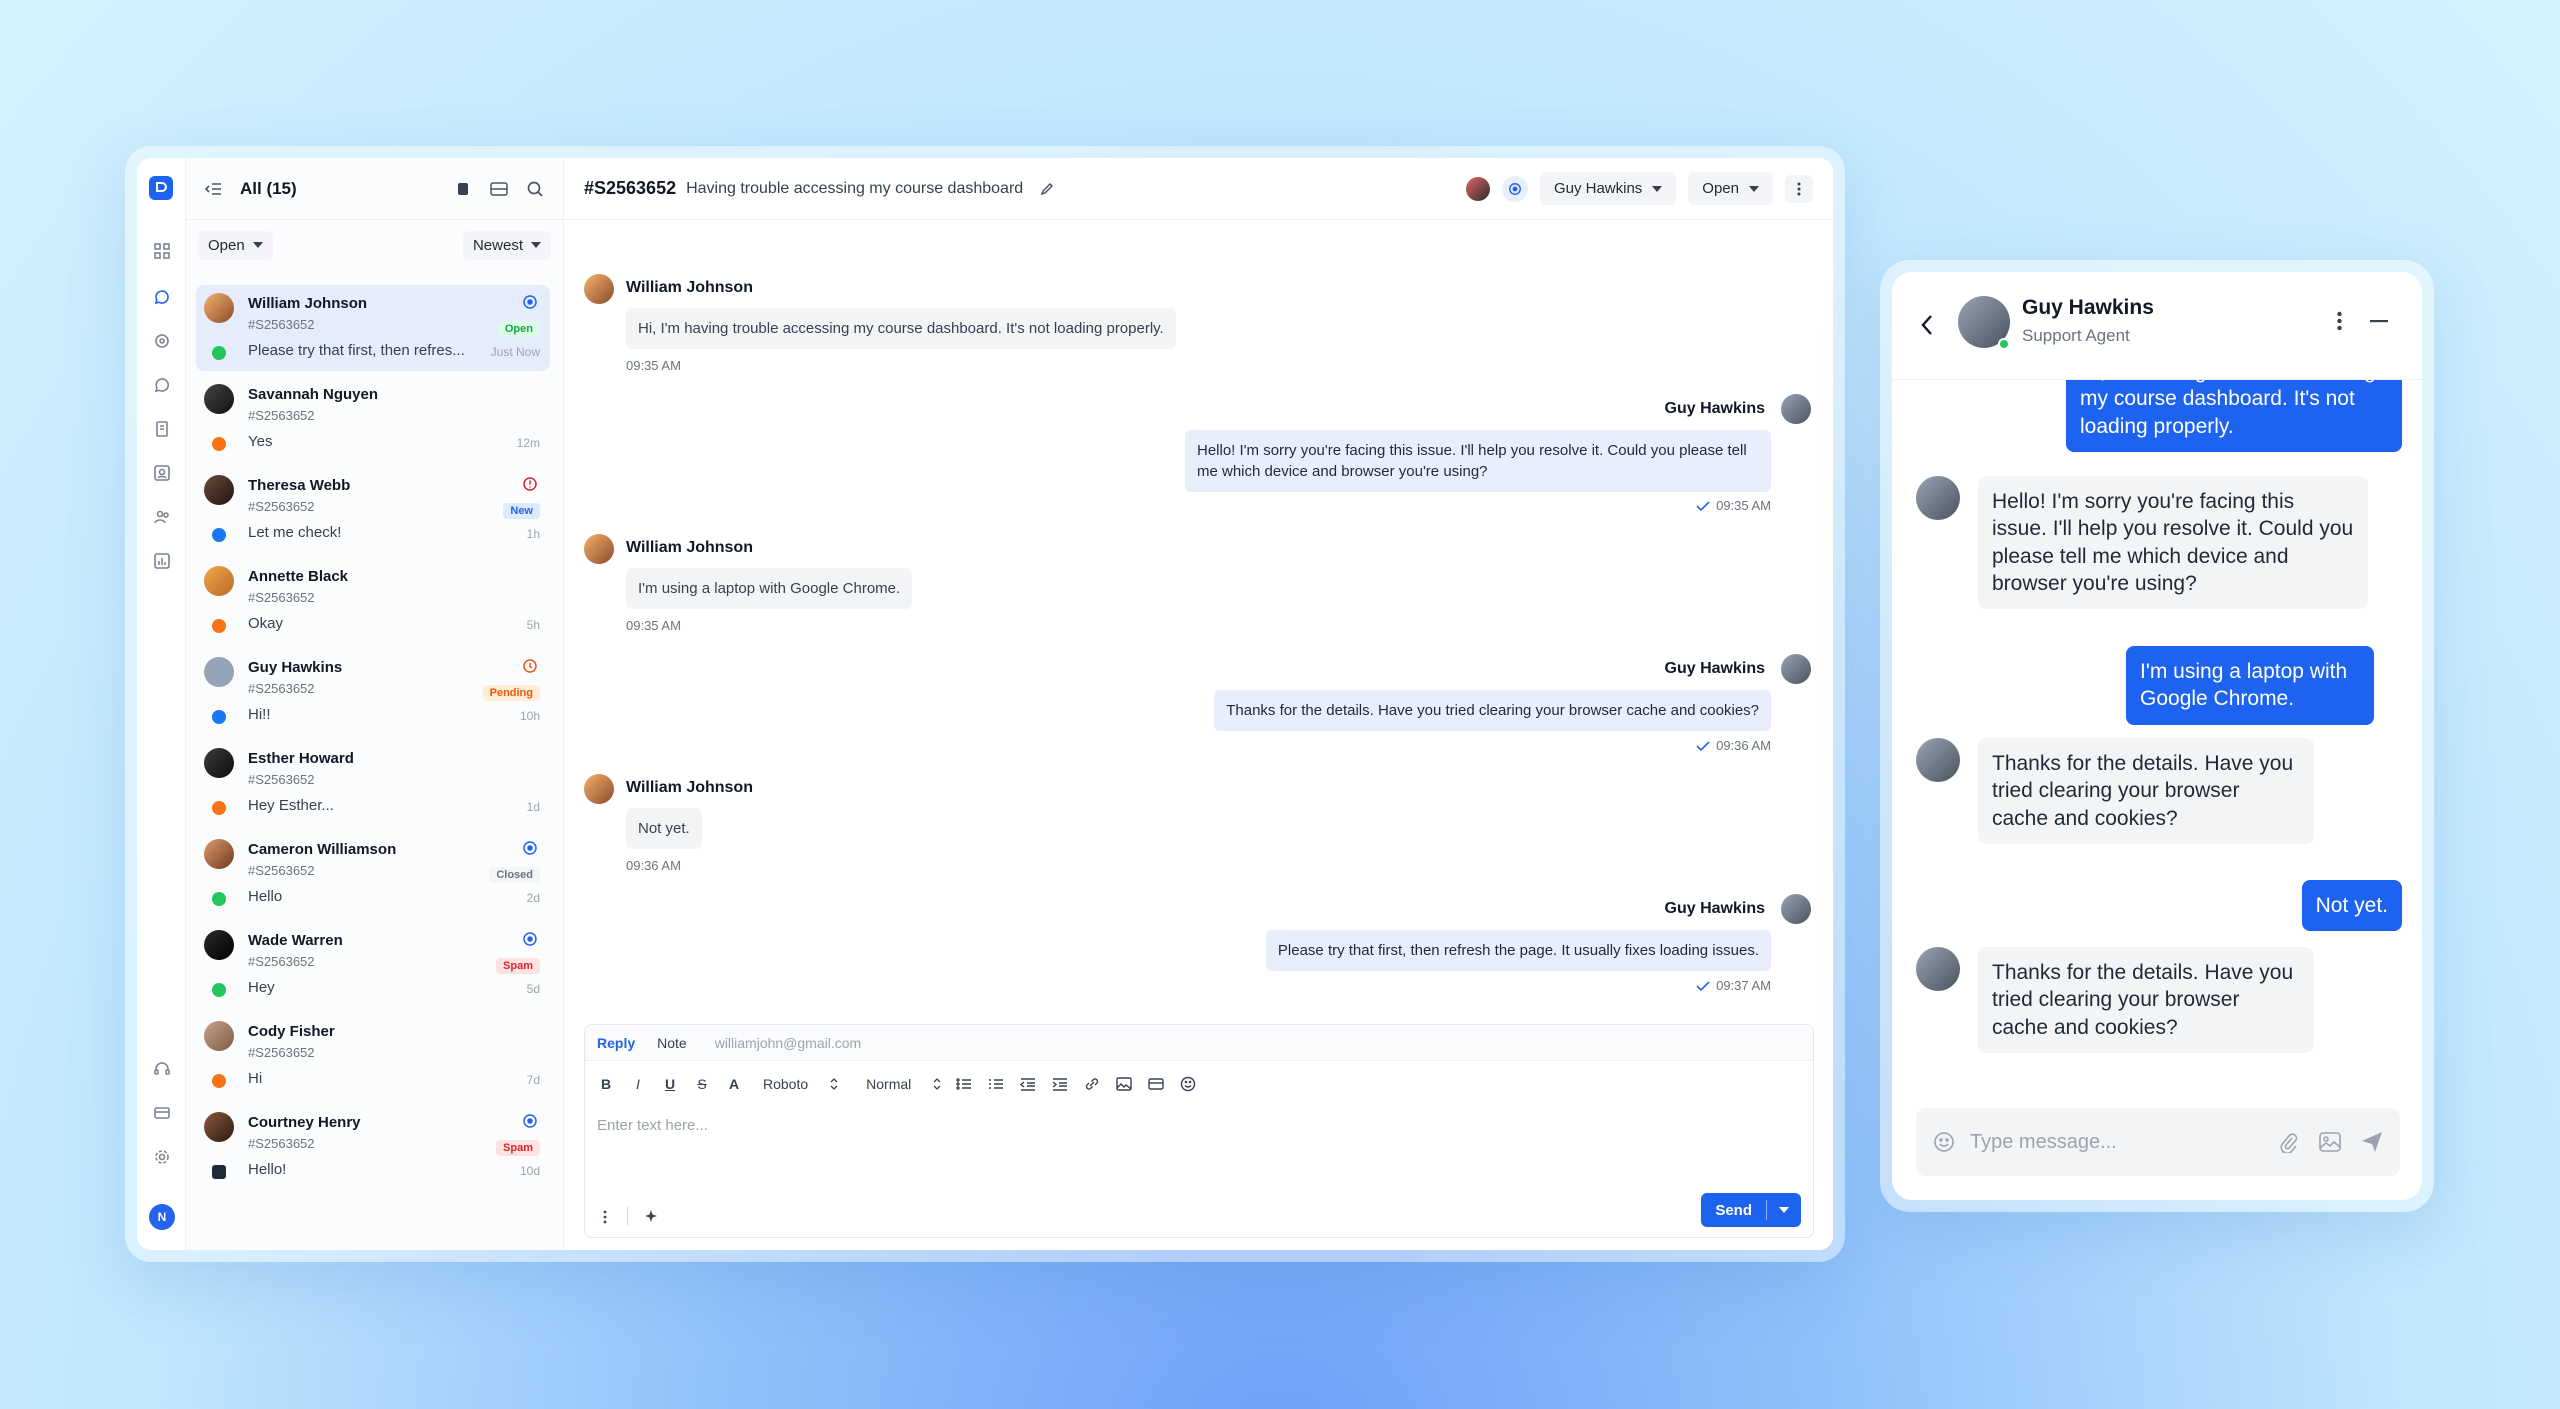 This screenshot has height=1409, width=2560. I want to click on status-open-icon, so click(1514, 188).